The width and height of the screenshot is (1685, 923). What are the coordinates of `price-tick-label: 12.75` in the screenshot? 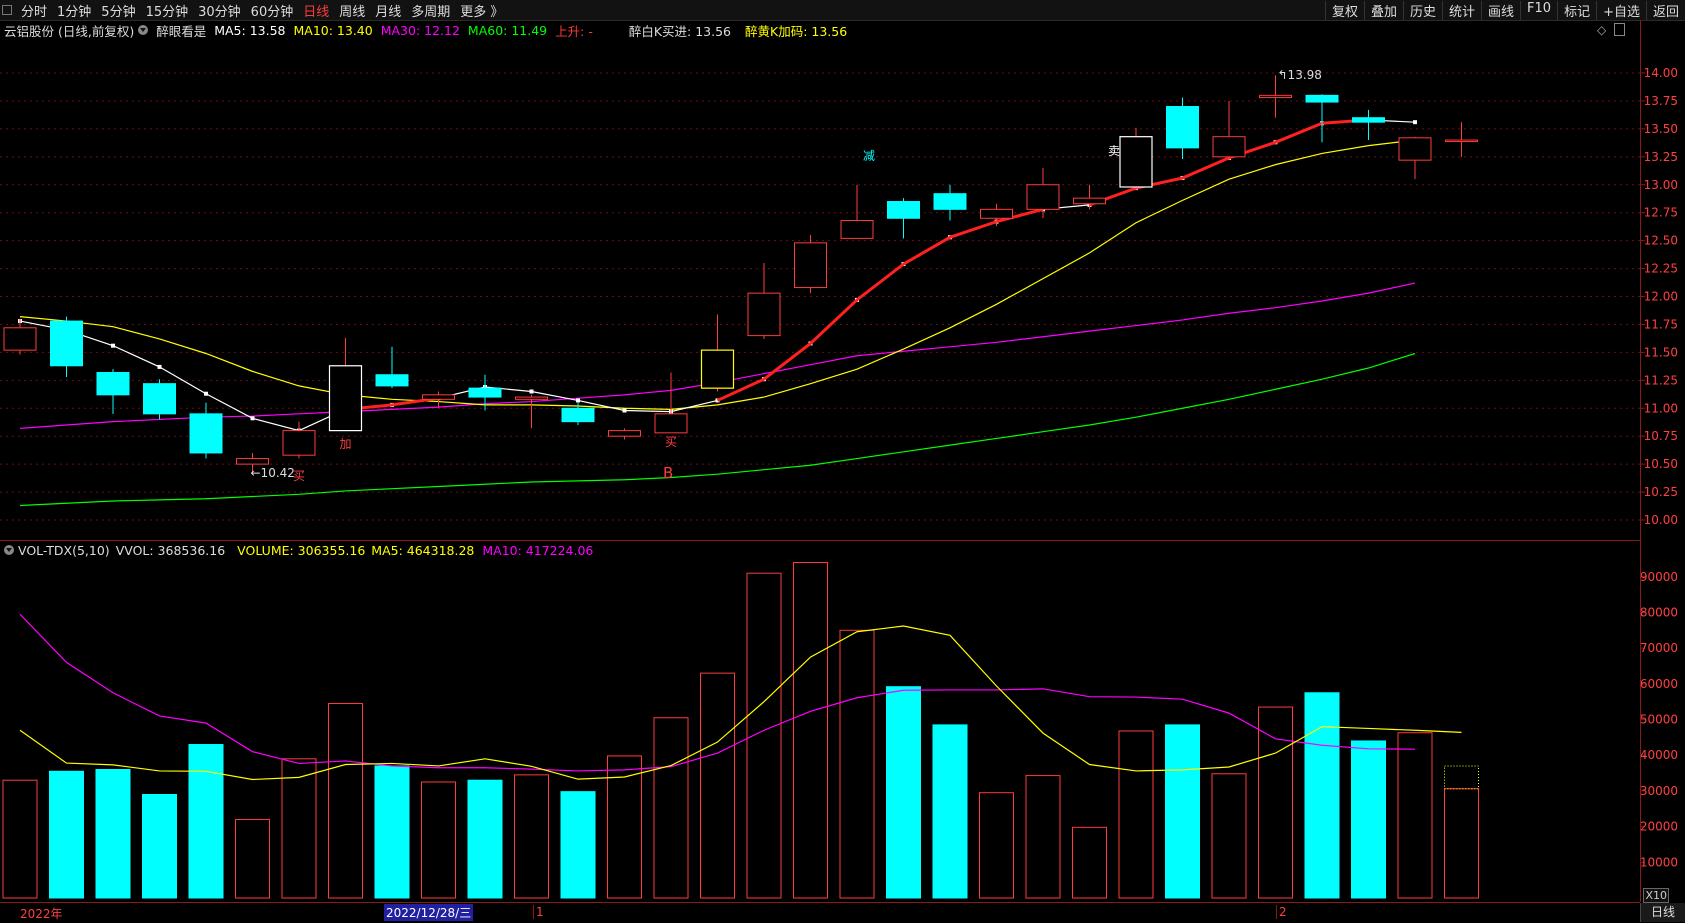 It's located at (1661, 213).